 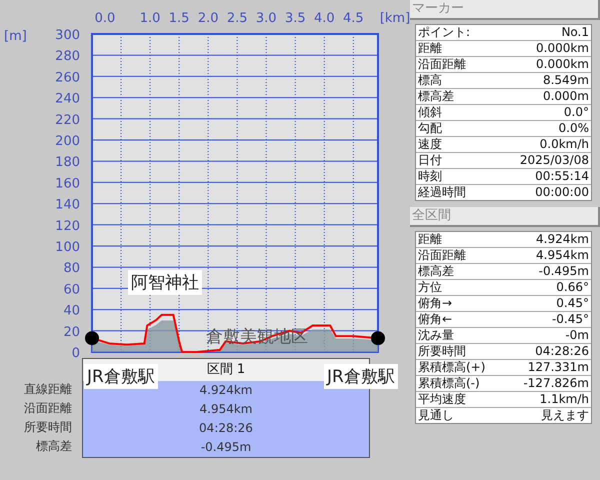 I want to click on x-tick-label: 3.5, so click(x=295, y=18).